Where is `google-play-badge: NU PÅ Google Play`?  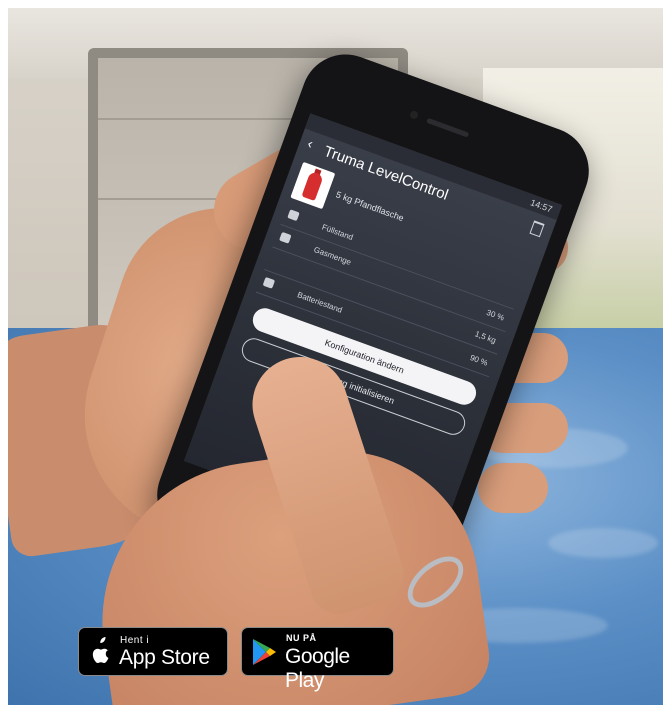
google-play-badge: NU PÅ Google Play is located at coordinates (317, 659).